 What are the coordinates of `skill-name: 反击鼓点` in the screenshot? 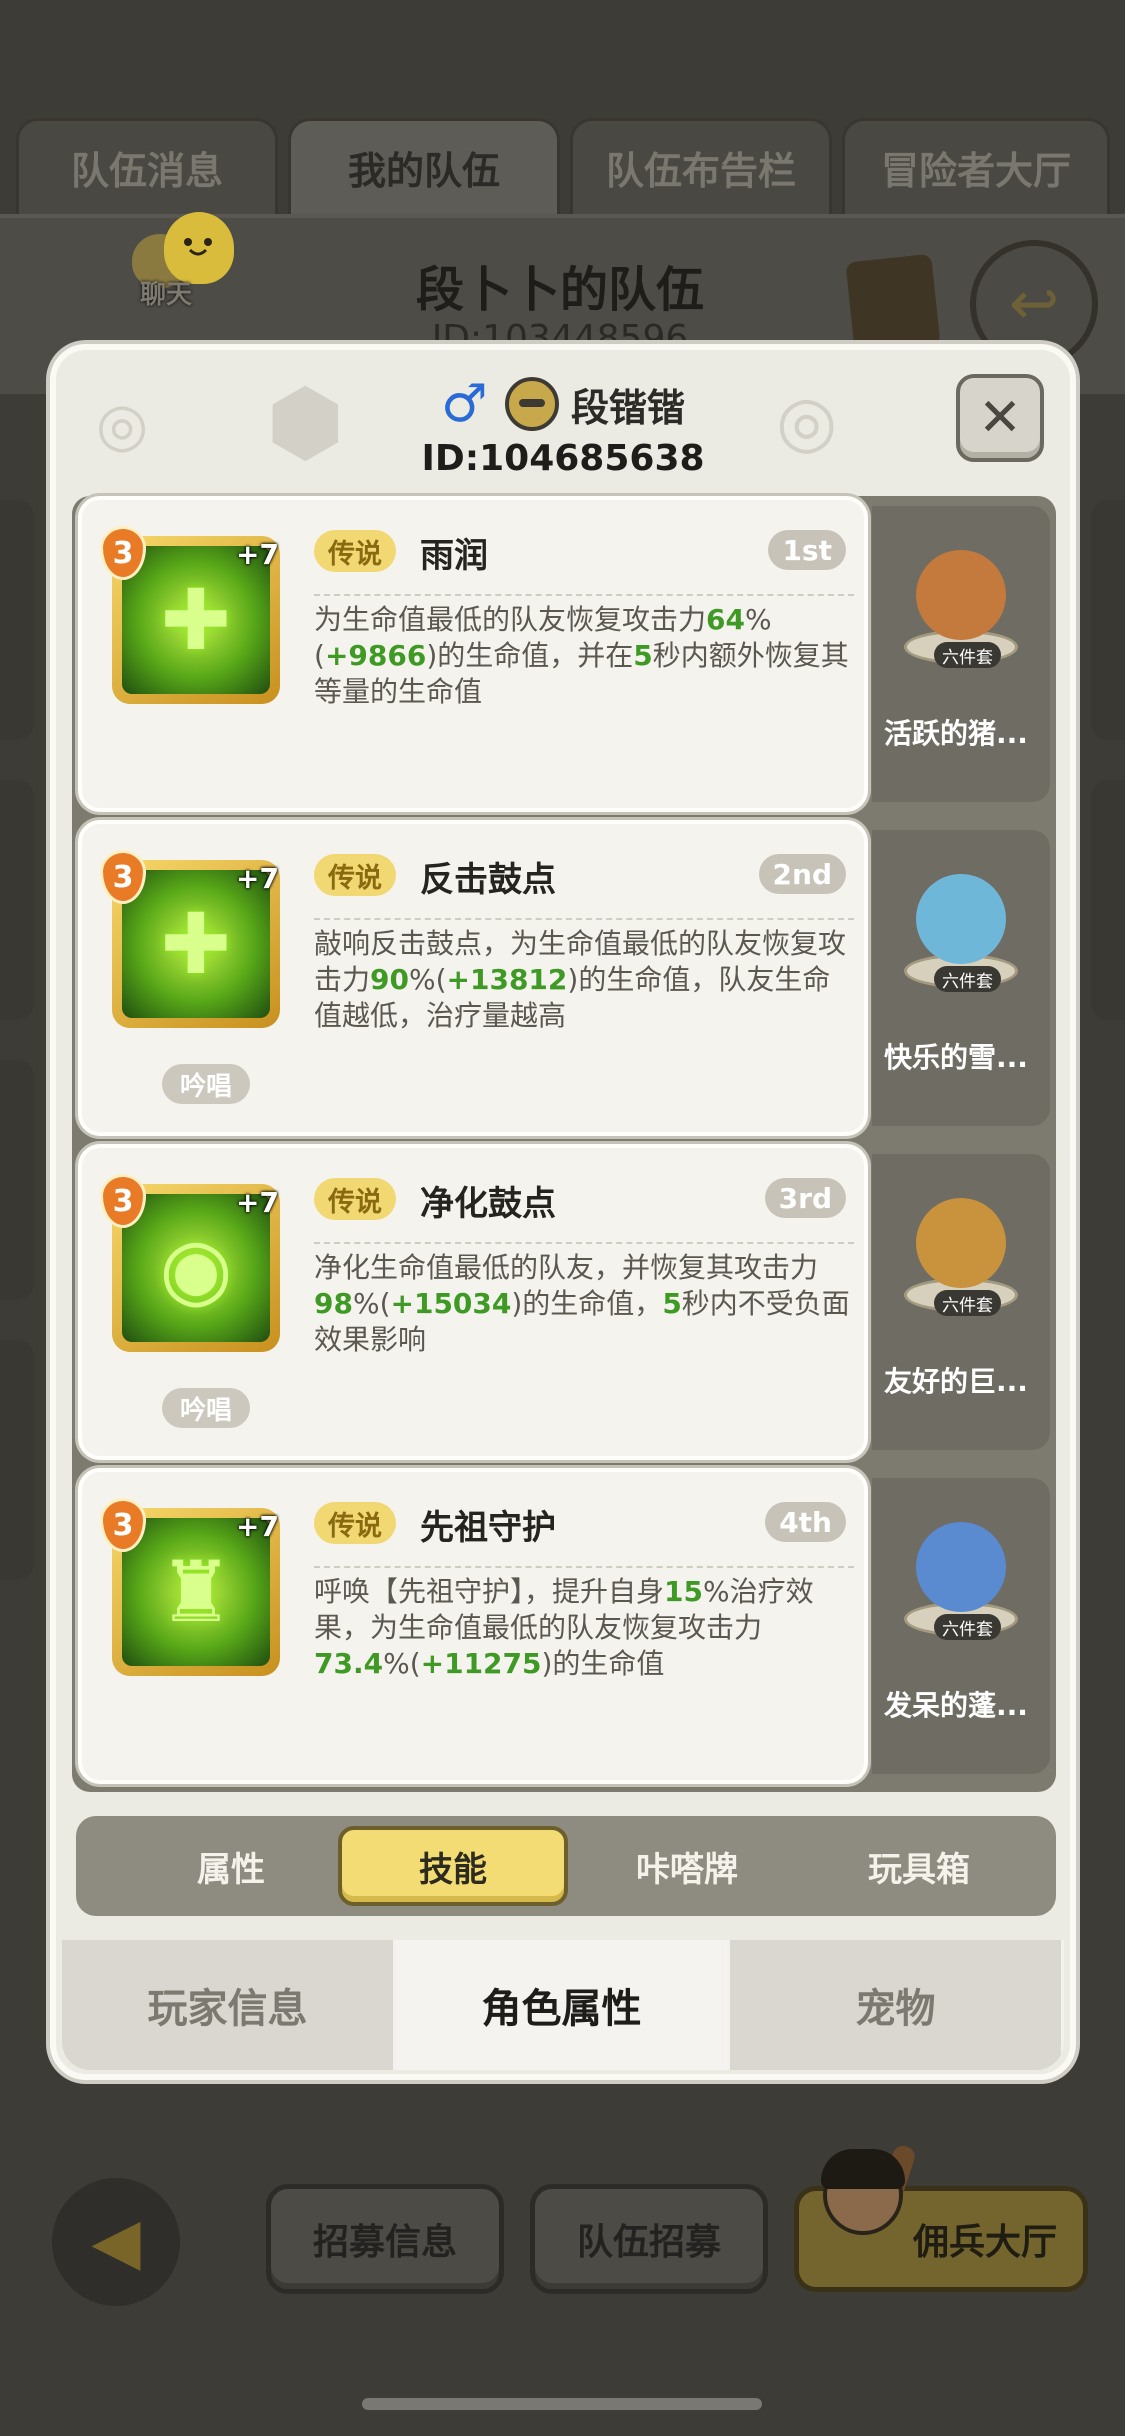 It's located at (488, 880).